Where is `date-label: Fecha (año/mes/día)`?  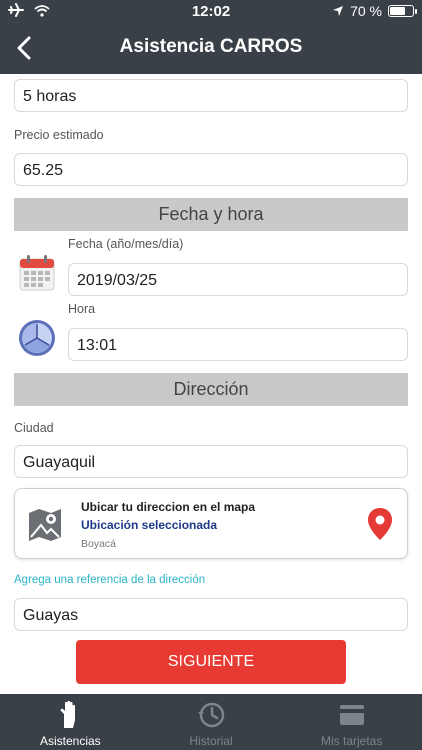 date-label: Fecha (año/mes/día) is located at coordinates (126, 244).